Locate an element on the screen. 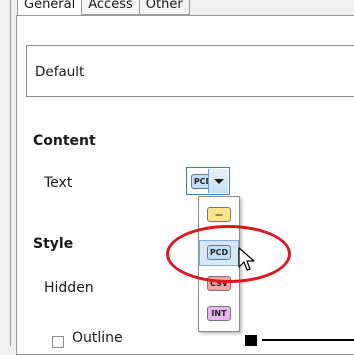  int-badge-icon: INT is located at coordinates (219, 313).